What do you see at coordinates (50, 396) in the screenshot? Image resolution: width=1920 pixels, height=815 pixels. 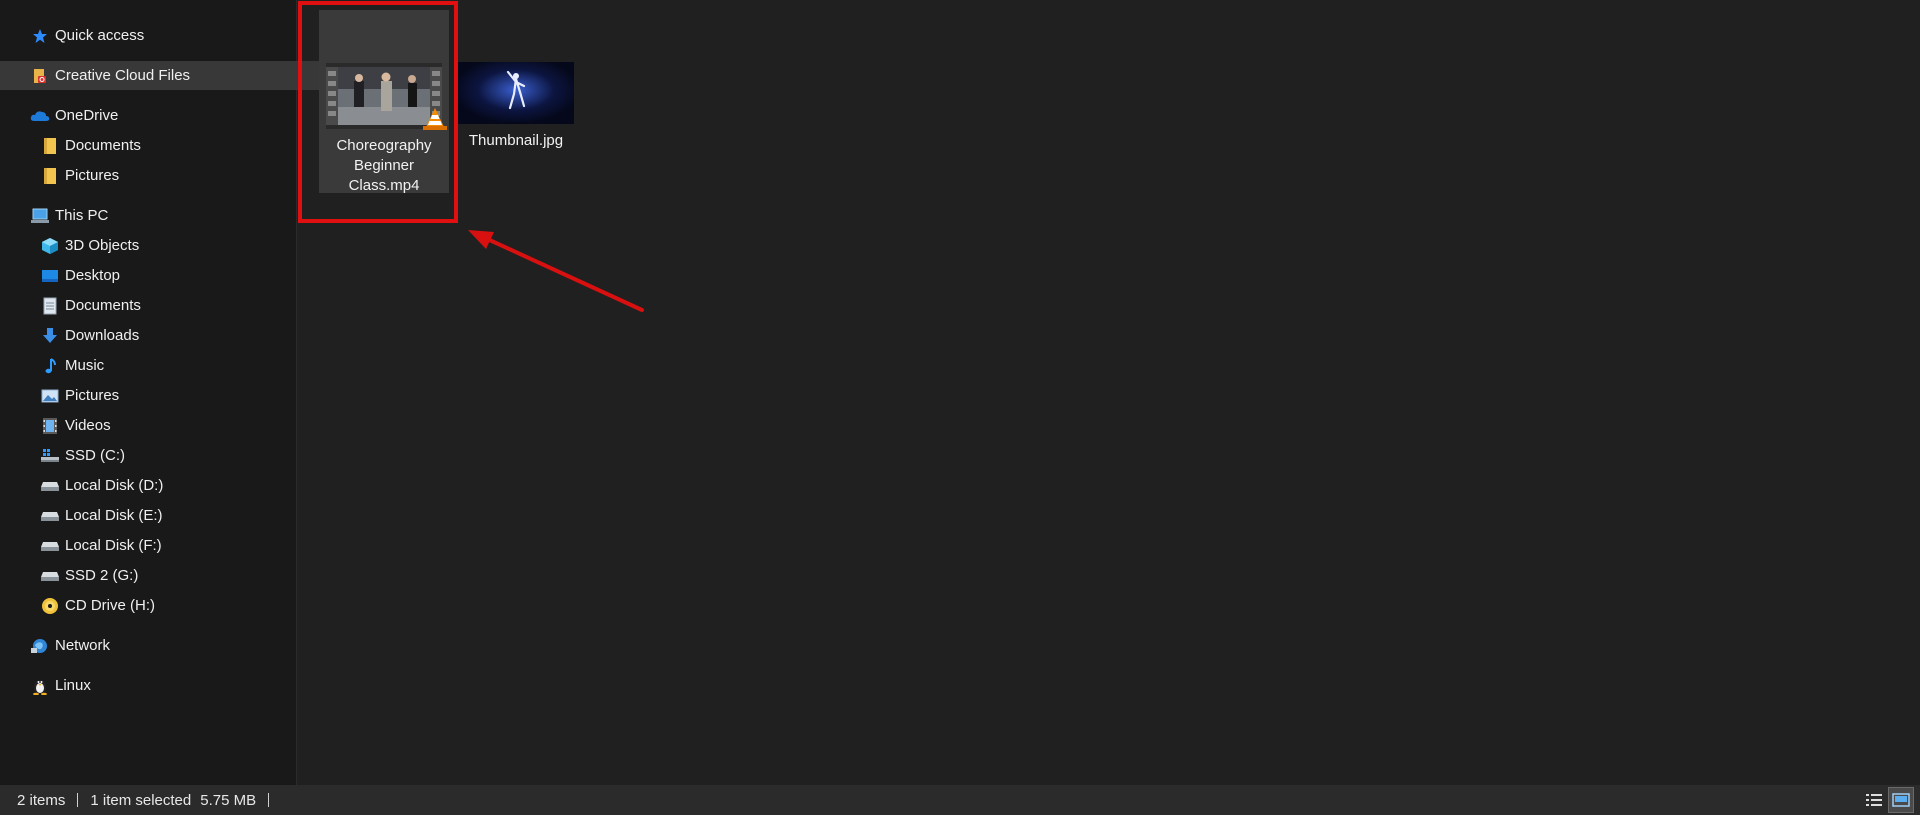 I see `pictures-icon` at bounding box center [50, 396].